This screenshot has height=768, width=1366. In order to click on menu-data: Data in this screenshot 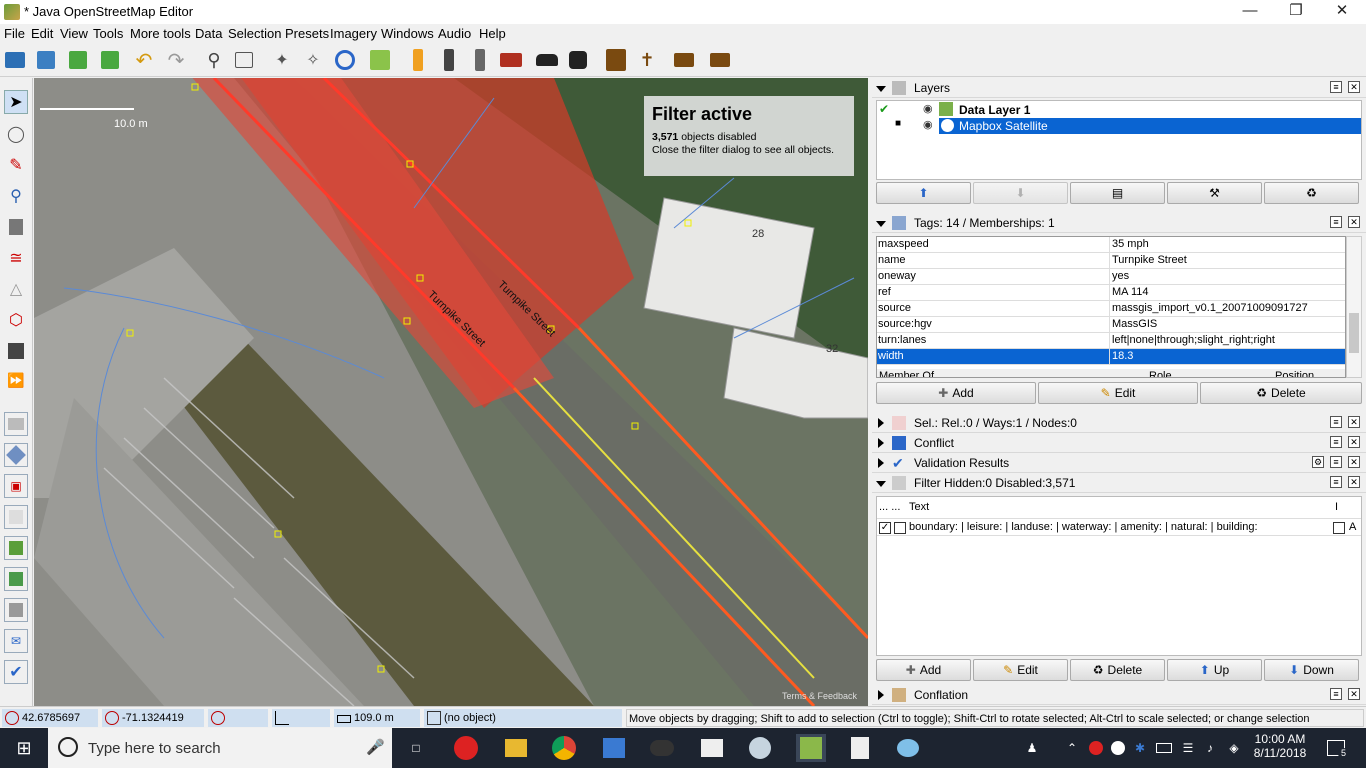, I will do `click(208, 33)`.